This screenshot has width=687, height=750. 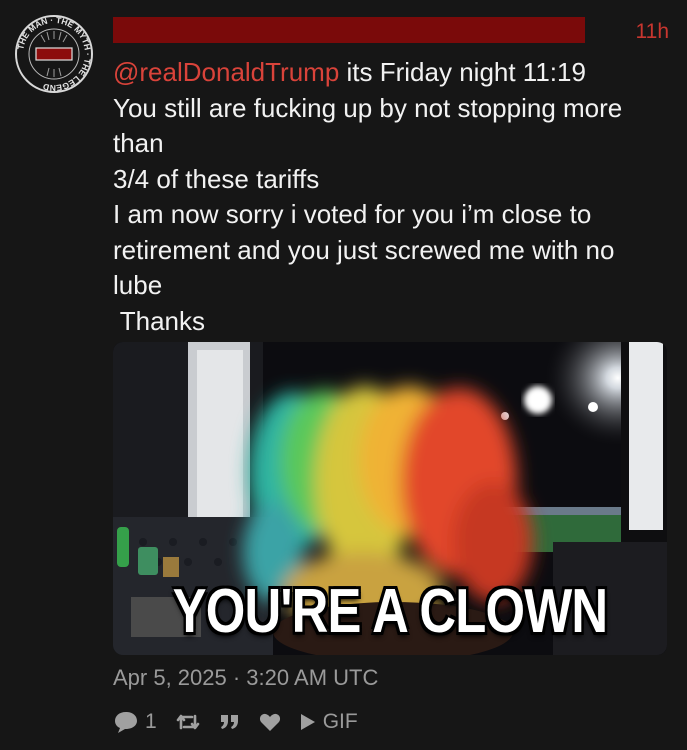 I want to click on post-text-line: its Friday night 11:19, so click(x=462, y=72).